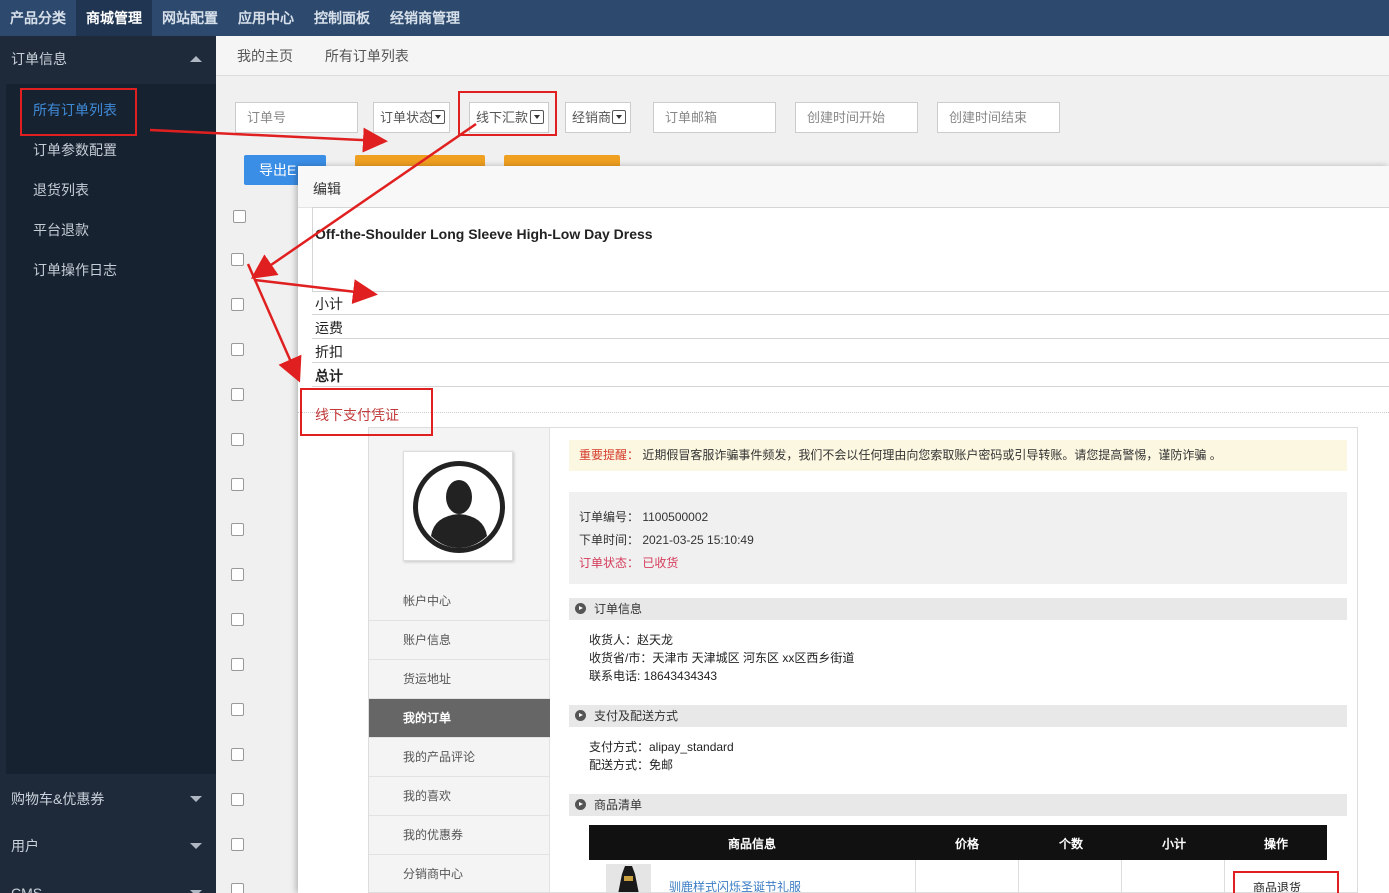 The height and width of the screenshot is (893, 1389). What do you see at coordinates (190, 18) in the screenshot?
I see `topnav-site-config: 网站配置` at bounding box center [190, 18].